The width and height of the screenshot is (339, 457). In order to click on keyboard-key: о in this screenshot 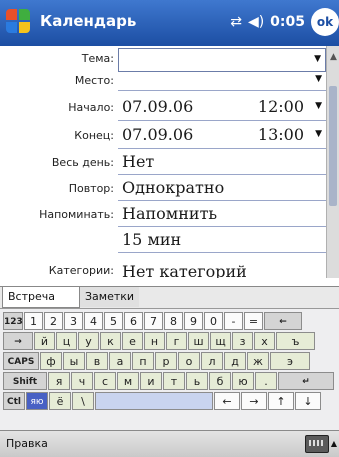, I will do `click(189, 361)`.